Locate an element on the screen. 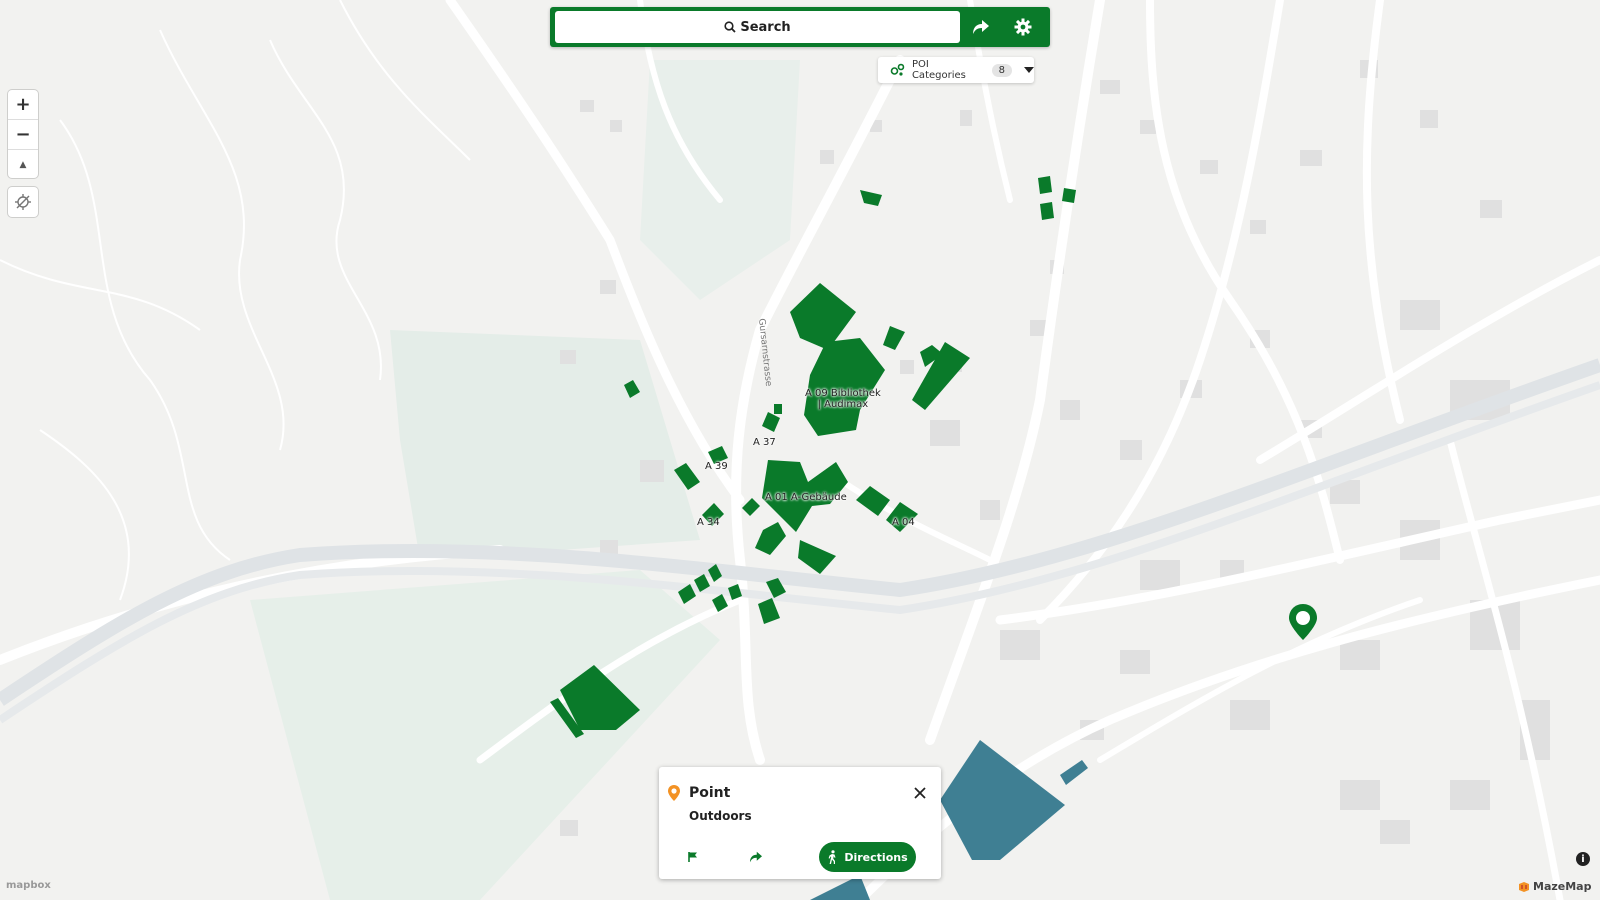 This screenshot has width=1600, height=900. flag-icon is located at coordinates (693, 857).